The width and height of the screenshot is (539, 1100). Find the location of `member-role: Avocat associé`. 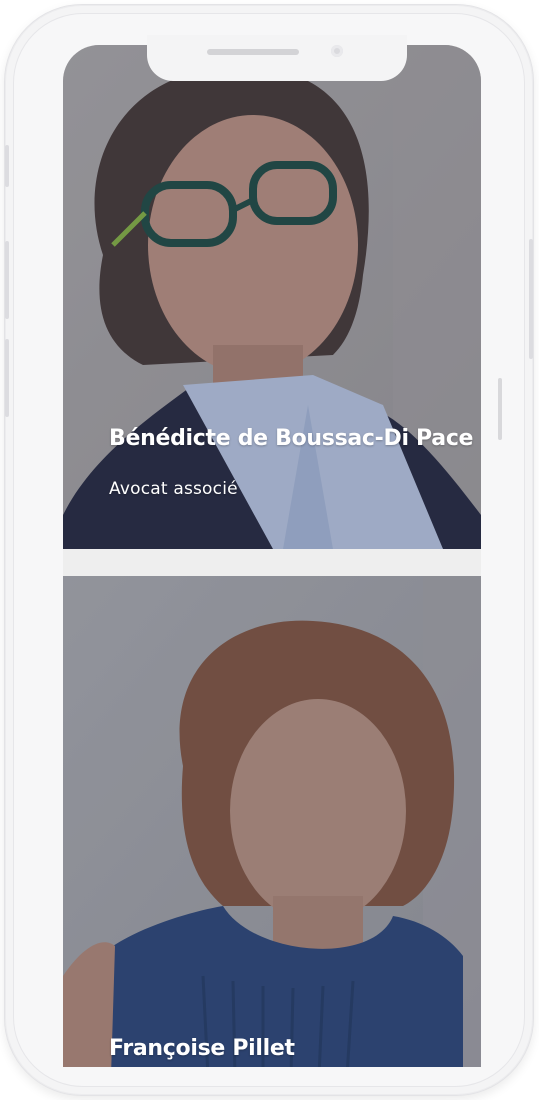

member-role: Avocat associé is located at coordinates (173, 489).